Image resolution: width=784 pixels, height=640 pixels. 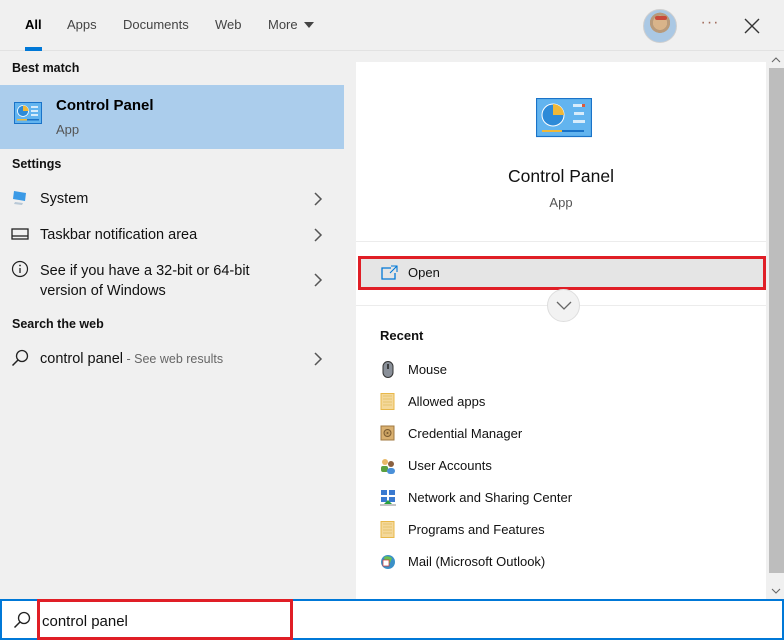 I want to click on tab-label: Apps, so click(x=82, y=24).